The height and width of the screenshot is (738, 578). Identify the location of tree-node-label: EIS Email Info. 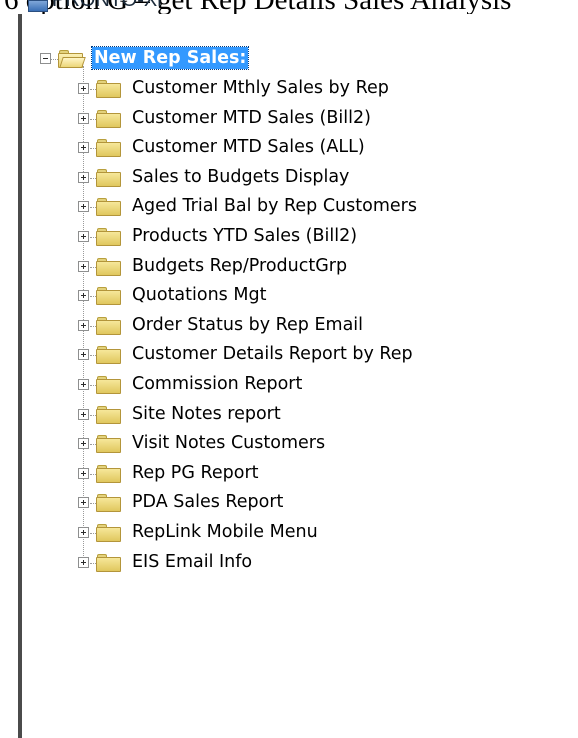
(192, 562).